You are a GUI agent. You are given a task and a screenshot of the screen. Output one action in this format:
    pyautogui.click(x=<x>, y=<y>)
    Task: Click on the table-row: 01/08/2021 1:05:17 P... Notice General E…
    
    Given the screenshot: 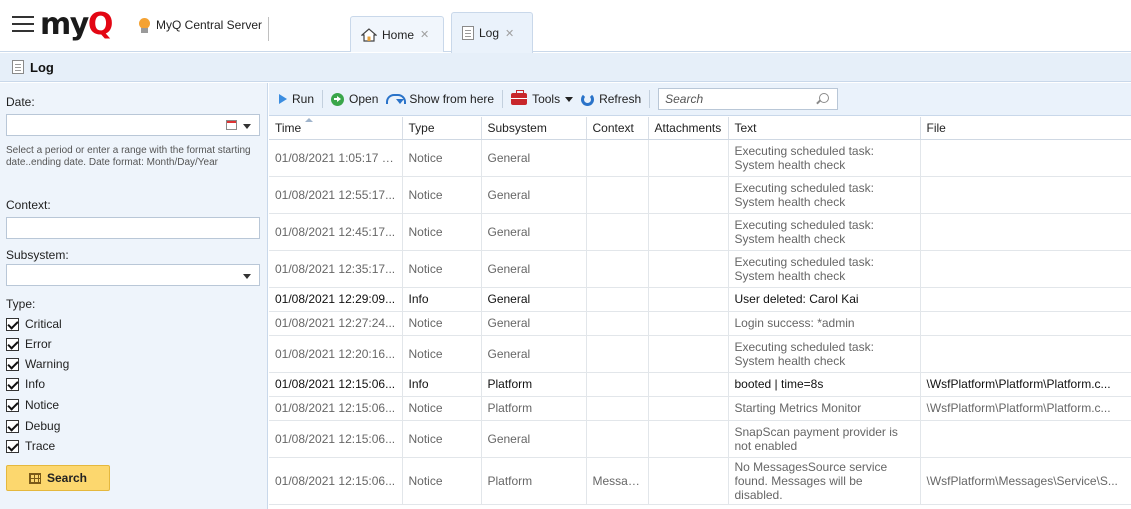 What is the action you would take?
    pyautogui.click(x=700, y=158)
    